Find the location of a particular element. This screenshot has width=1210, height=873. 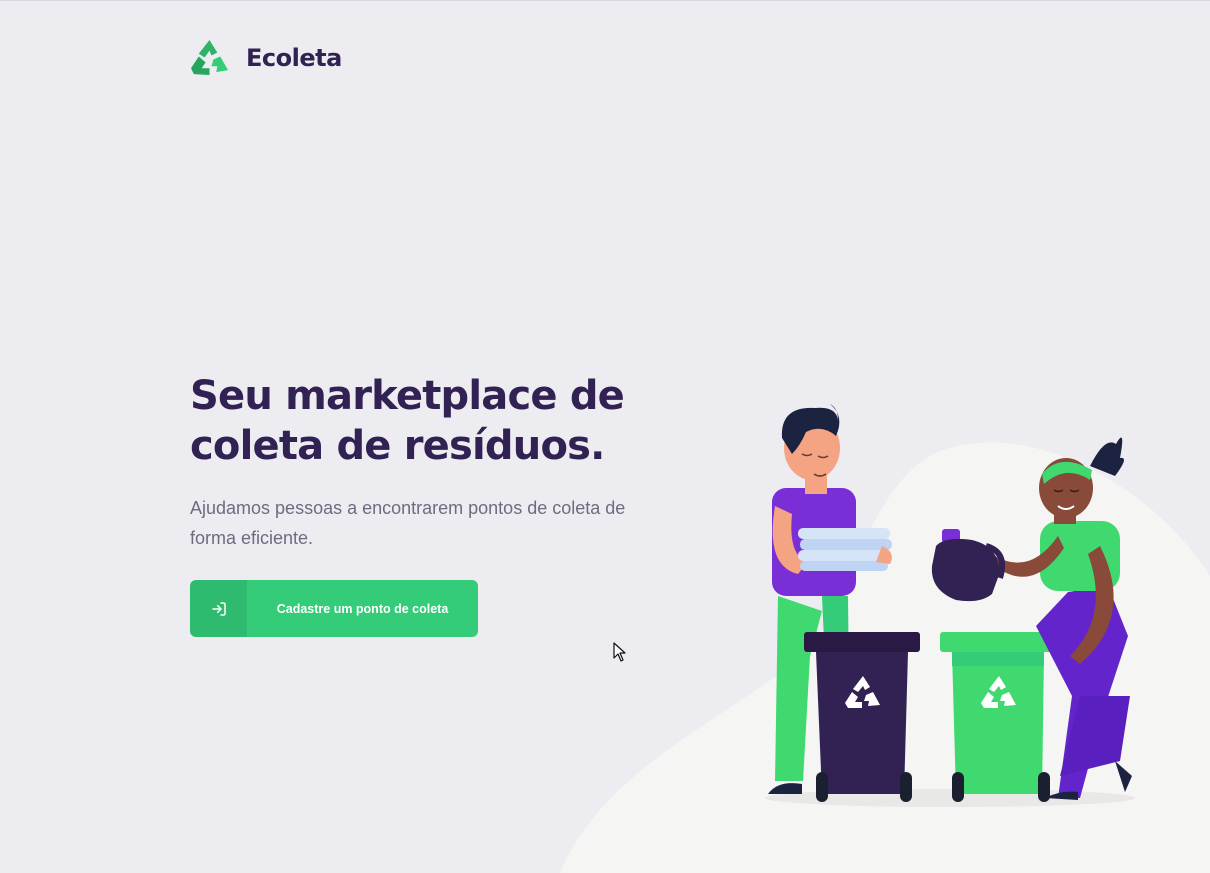

green-recycling-bin is located at coordinates (998, 717).